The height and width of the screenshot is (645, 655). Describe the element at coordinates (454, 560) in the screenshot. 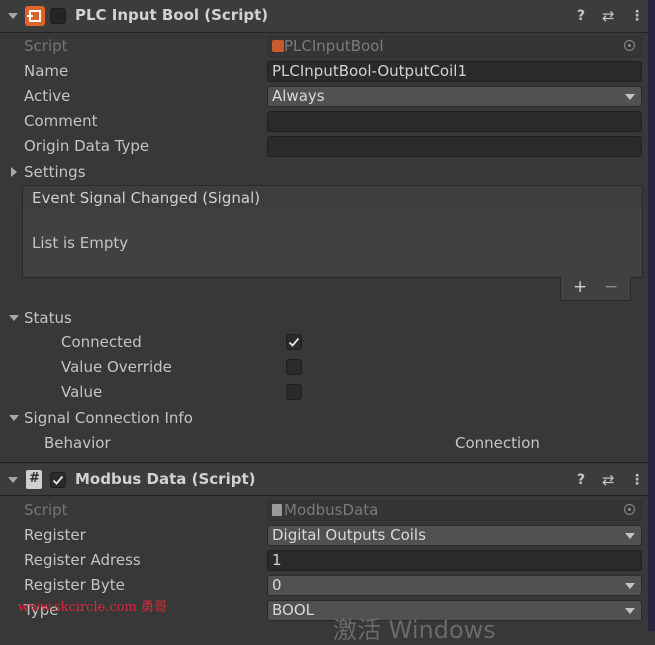

I see `register-adress-input: 1` at that location.